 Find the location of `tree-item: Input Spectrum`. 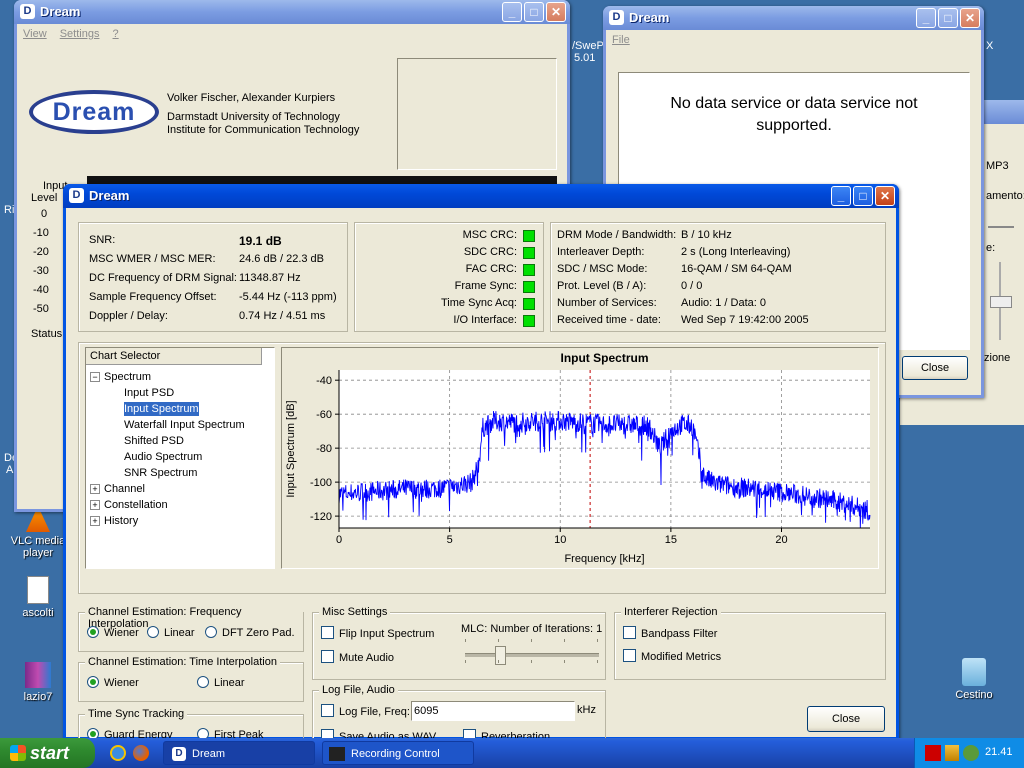

tree-item: Input Spectrum is located at coordinates (161, 409).